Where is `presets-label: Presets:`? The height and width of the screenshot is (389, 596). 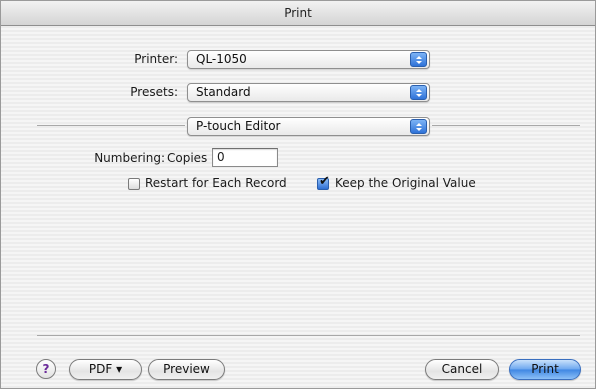
presets-label: Presets: is located at coordinates (154, 92).